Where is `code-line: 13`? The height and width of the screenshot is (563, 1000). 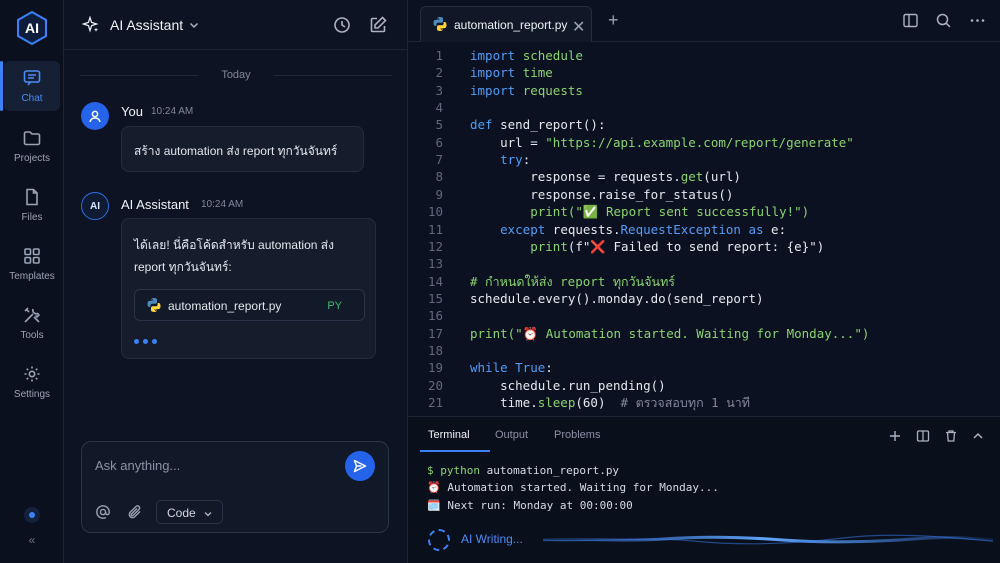
code-line: 13 is located at coordinates (704, 263).